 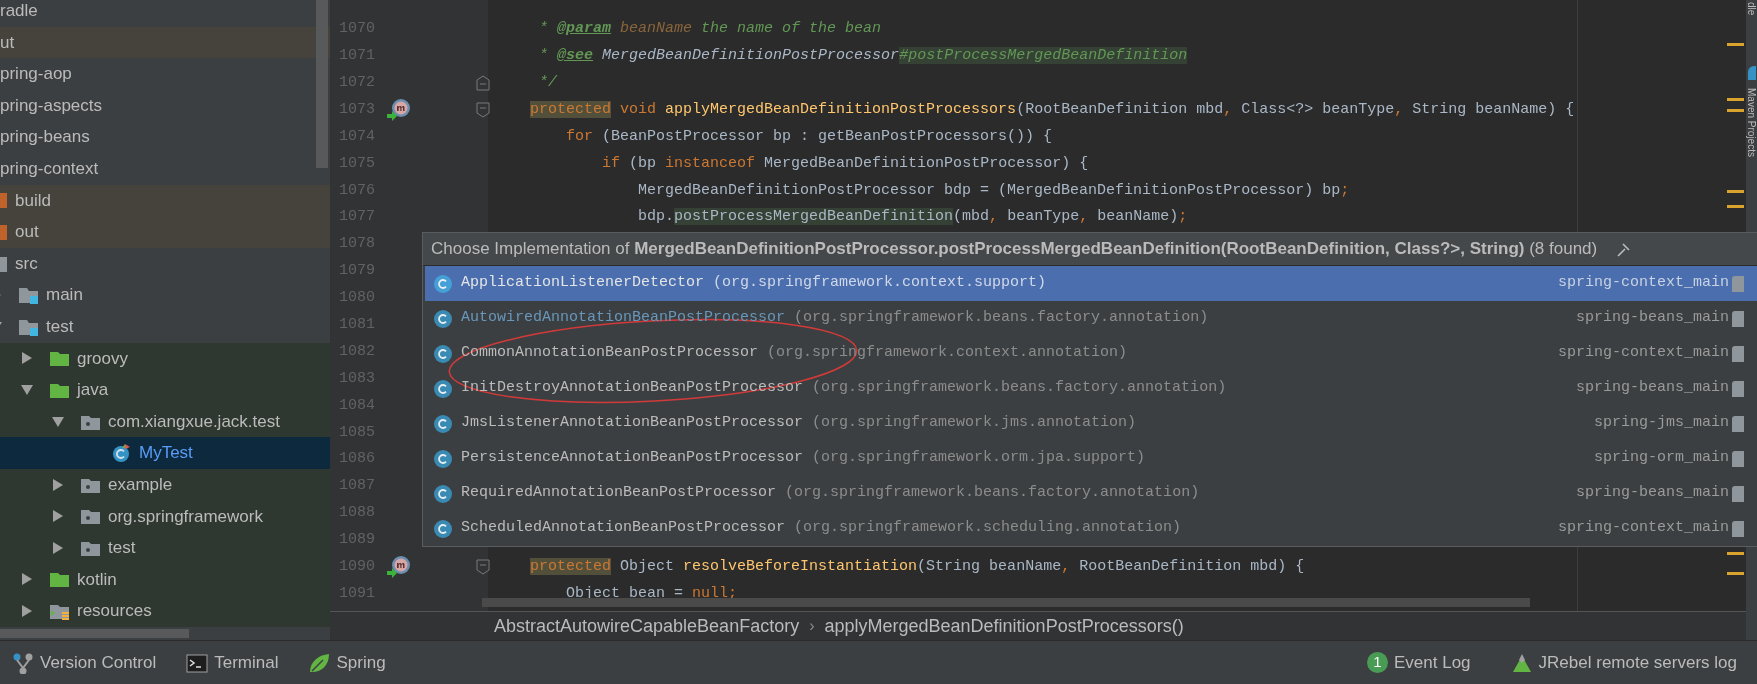 I want to click on tree-item: example, so click(x=165, y=484).